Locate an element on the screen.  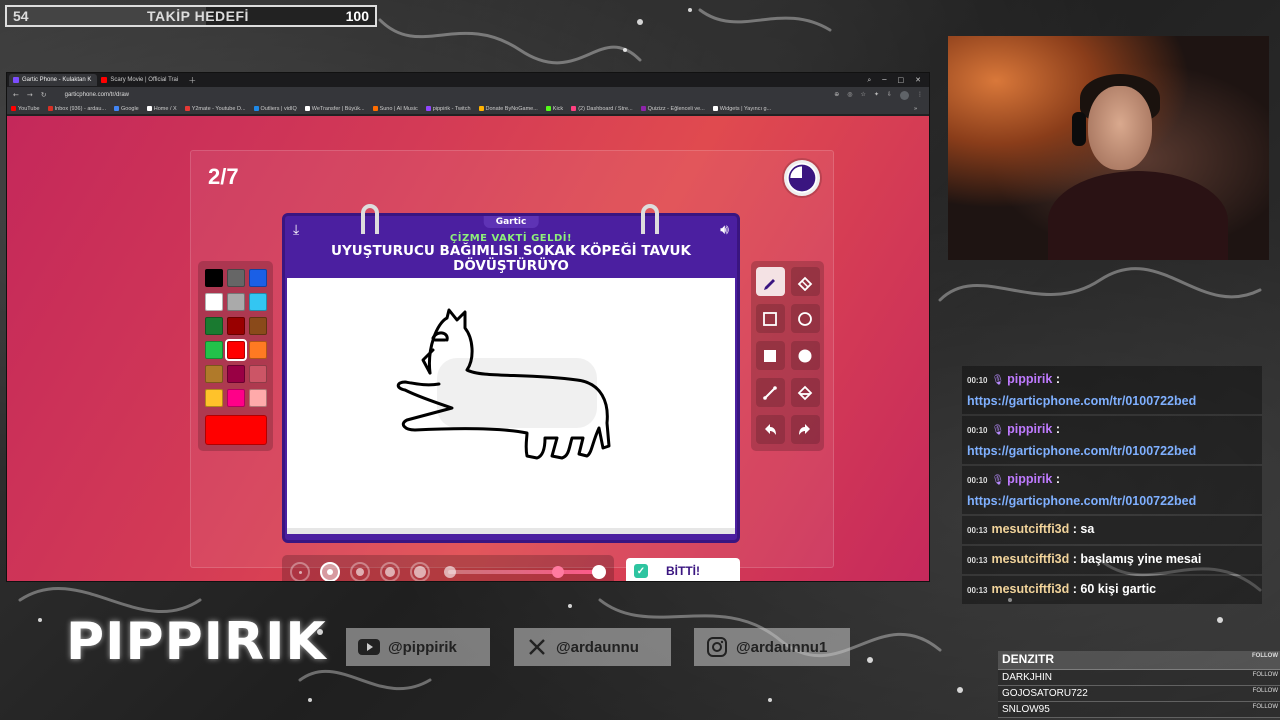
undo-icon is located at coordinates (770, 429).